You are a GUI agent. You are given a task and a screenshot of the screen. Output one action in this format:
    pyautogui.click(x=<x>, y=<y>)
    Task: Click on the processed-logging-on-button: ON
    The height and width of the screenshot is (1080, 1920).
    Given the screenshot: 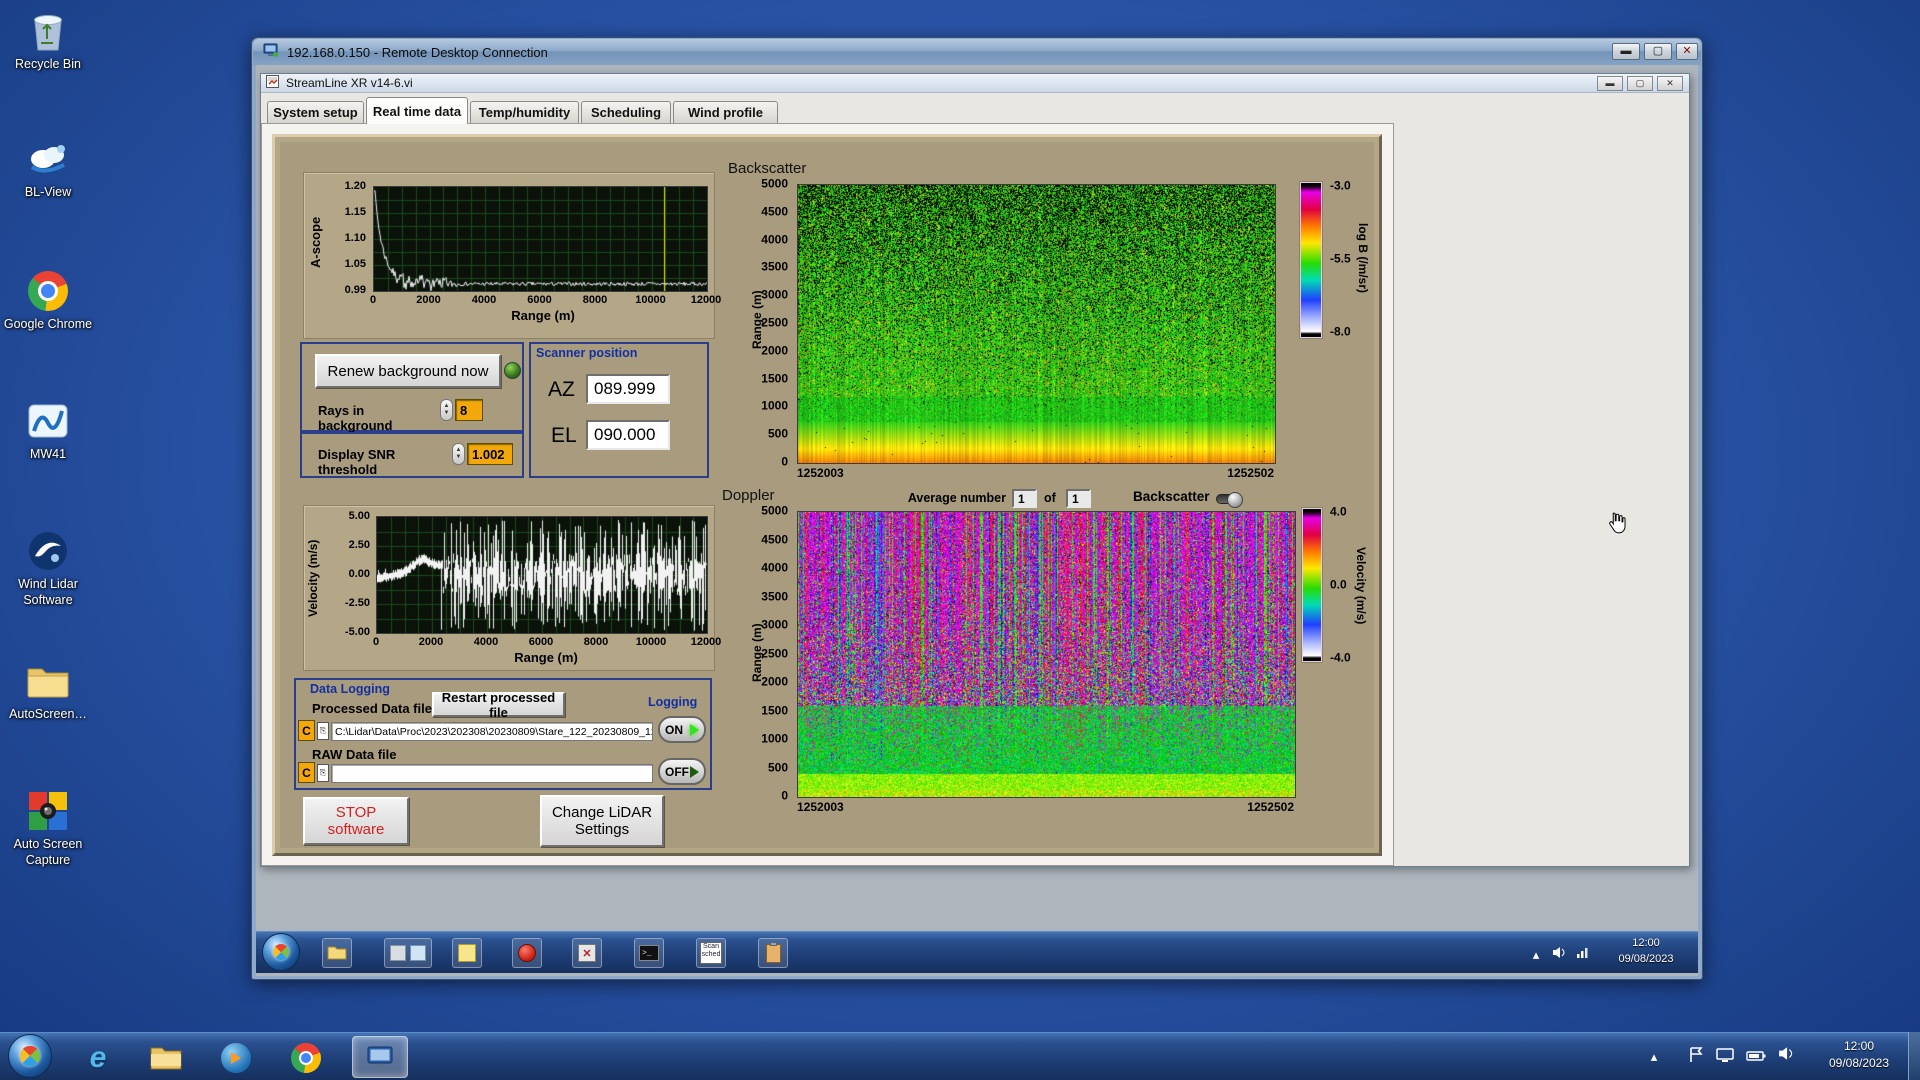 What is the action you would take?
    pyautogui.click(x=682, y=729)
    